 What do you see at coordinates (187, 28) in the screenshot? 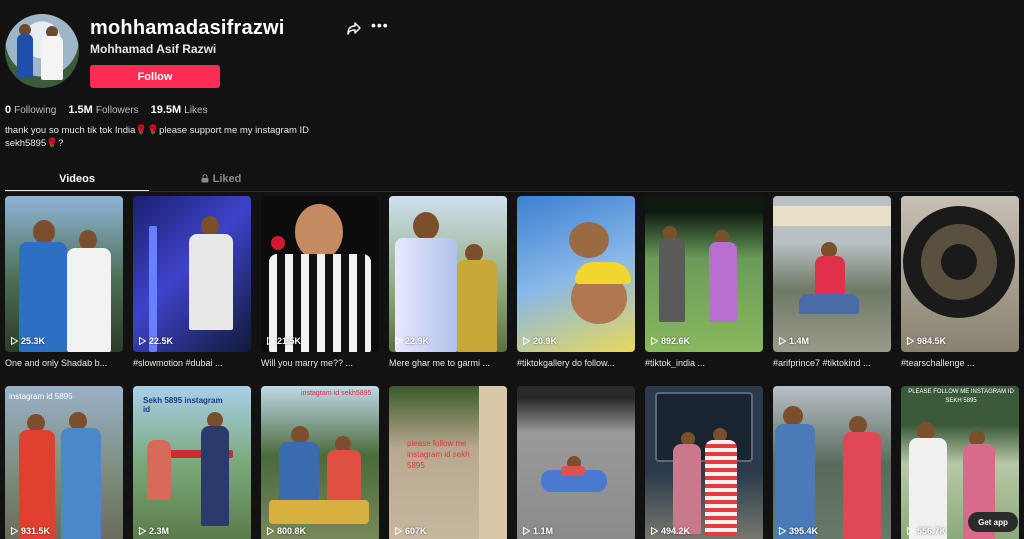
I see `username: mohhamadasifrazwi` at bounding box center [187, 28].